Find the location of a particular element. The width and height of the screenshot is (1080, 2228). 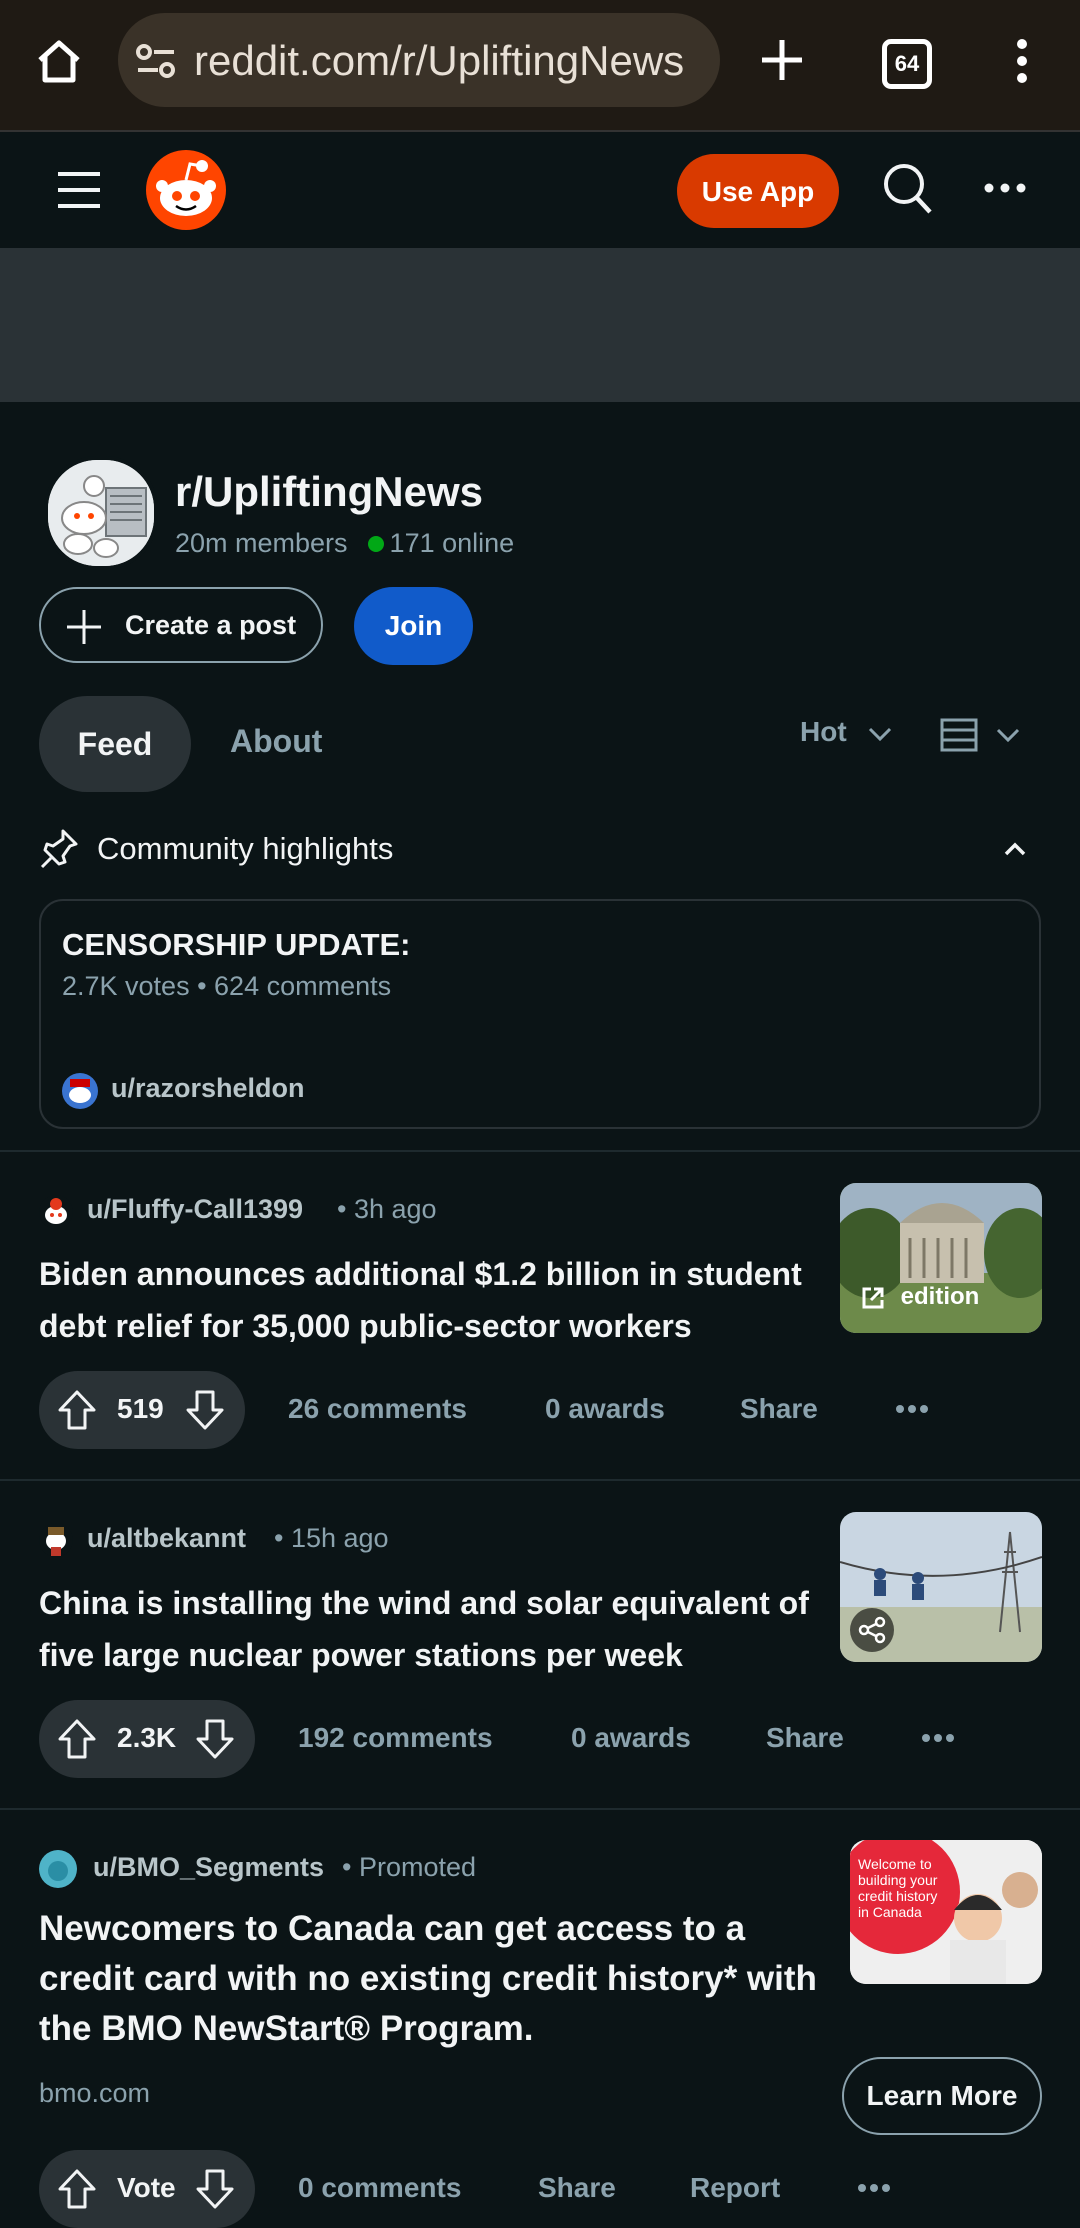

tab-about: About is located at coordinates (276, 741).